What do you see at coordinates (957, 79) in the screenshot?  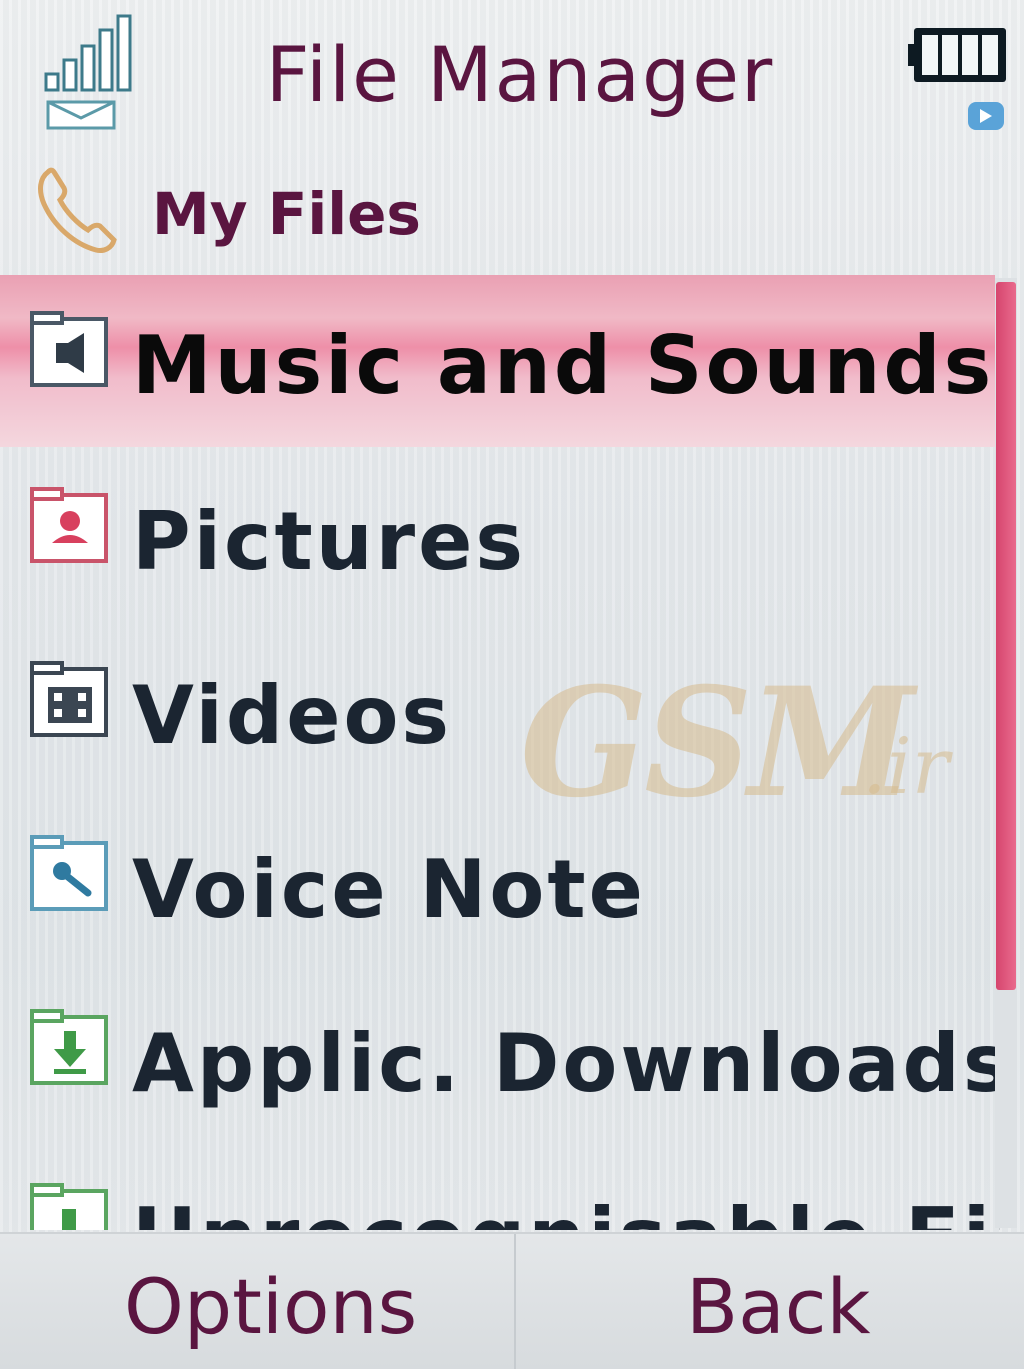 I see `battery-icon` at bounding box center [957, 79].